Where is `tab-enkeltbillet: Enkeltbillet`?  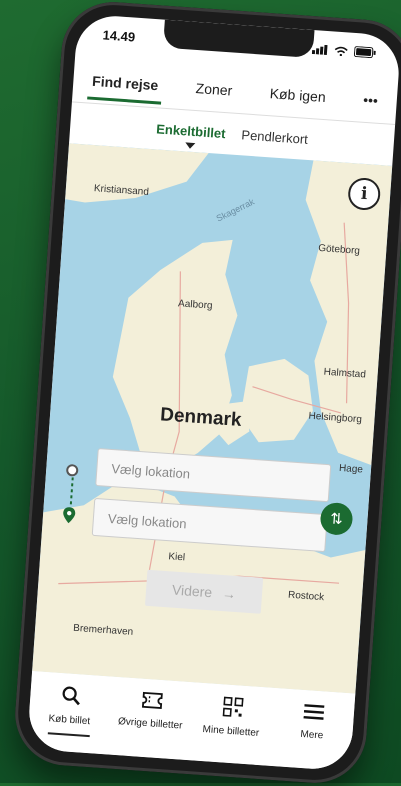
tab-enkeltbillet: Enkeltbillet is located at coordinates (191, 131).